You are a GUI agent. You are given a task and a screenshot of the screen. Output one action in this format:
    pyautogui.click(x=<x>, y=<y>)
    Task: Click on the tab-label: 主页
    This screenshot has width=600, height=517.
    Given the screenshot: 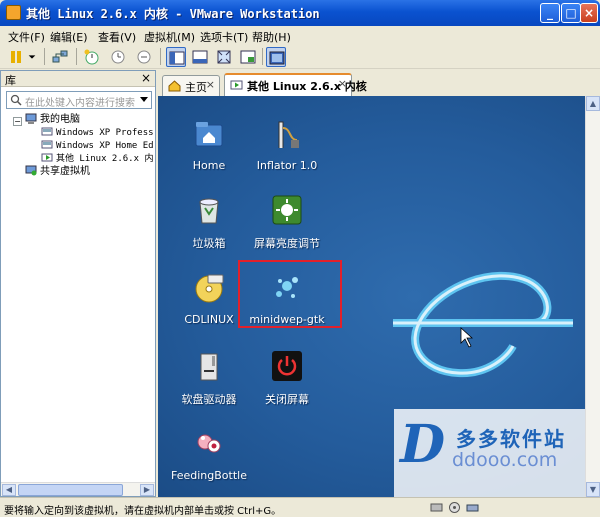 What is the action you would take?
    pyautogui.click(x=196, y=87)
    